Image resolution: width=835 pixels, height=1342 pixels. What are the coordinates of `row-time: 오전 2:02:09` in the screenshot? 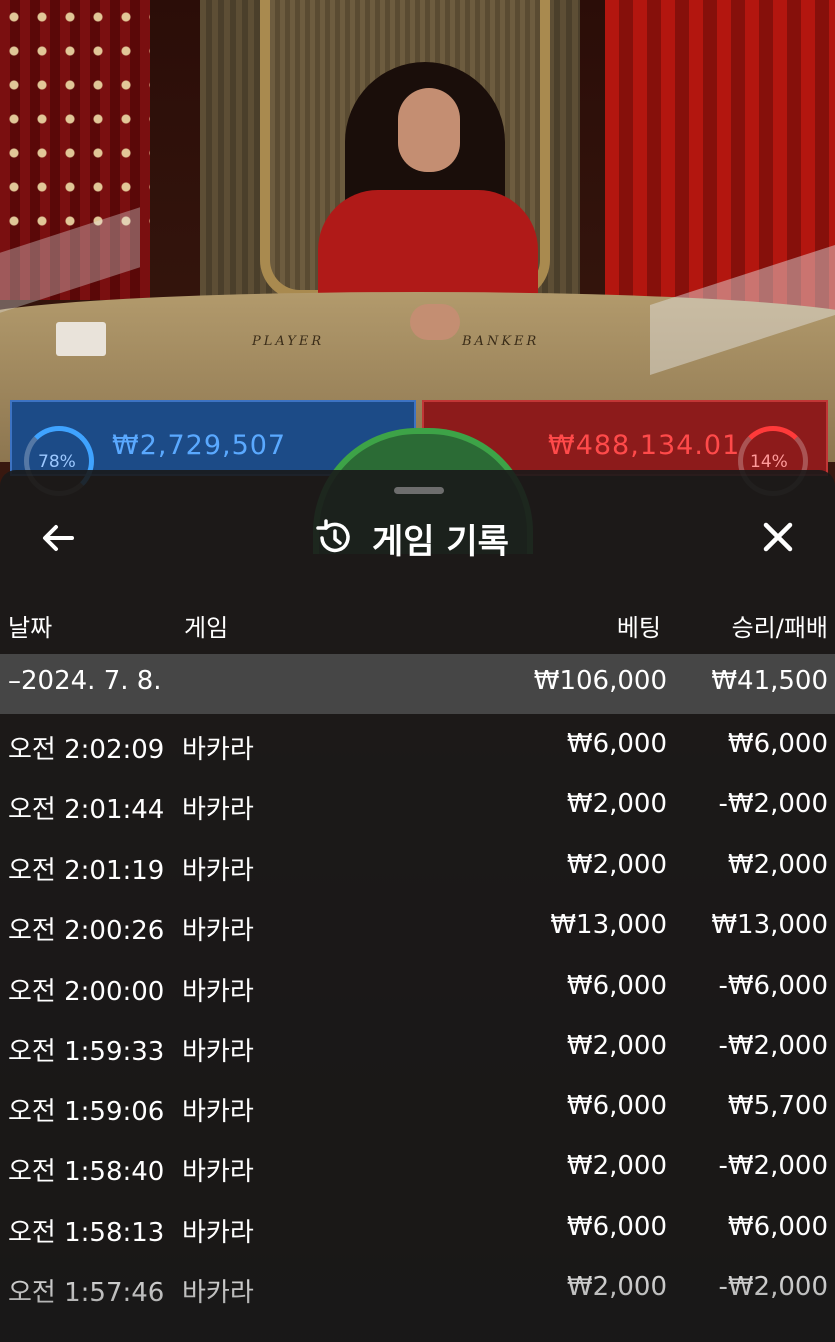 It's located at (86, 750).